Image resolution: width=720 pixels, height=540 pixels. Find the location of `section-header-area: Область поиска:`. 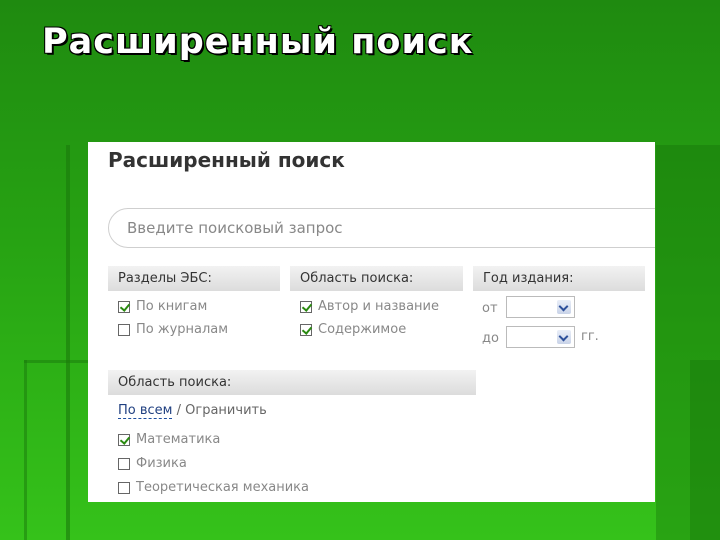

section-header-area: Область поиска: is located at coordinates (292, 382).